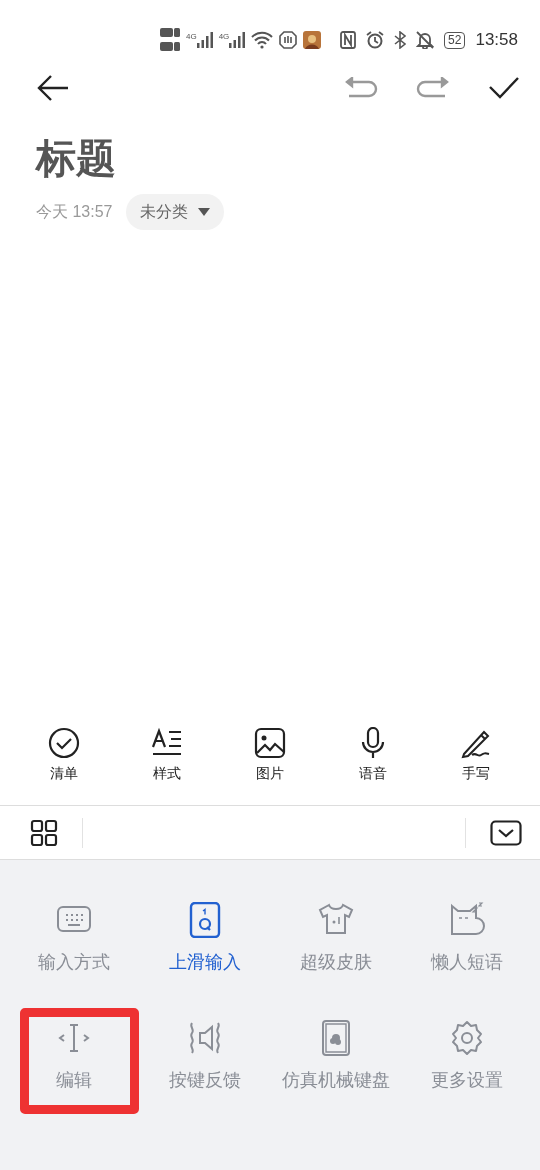 Image resolution: width=540 pixels, height=1170 pixels. What do you see at coordinates (348, 40) in the screenshot?
I see `nfc-icon` at bounding box center [348, 40].